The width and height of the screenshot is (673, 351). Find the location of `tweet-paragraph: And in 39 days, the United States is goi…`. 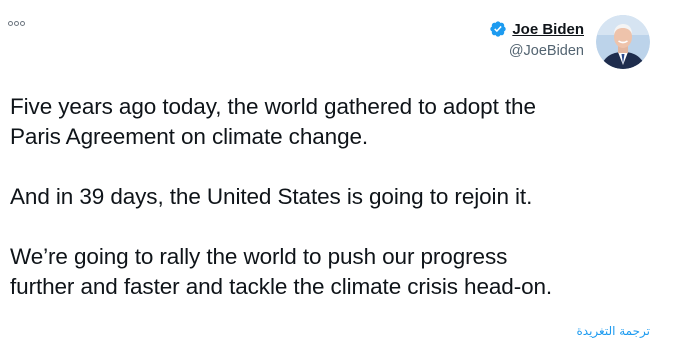

tweet-paragraph: And in 39 days, the United States is goi… is located at coordinates (271, 196).